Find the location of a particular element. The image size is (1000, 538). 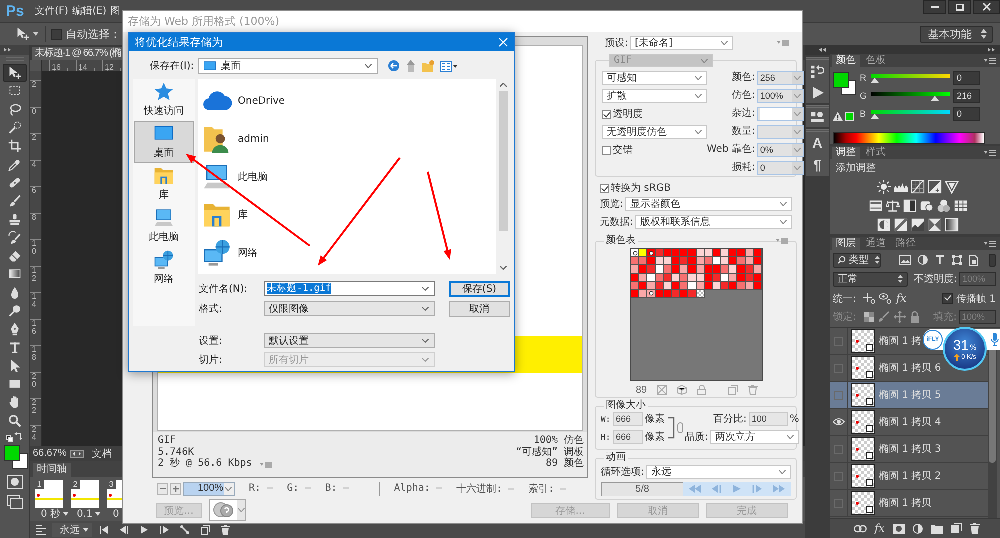

new-layer-icon is located at coordinates (956, 528).